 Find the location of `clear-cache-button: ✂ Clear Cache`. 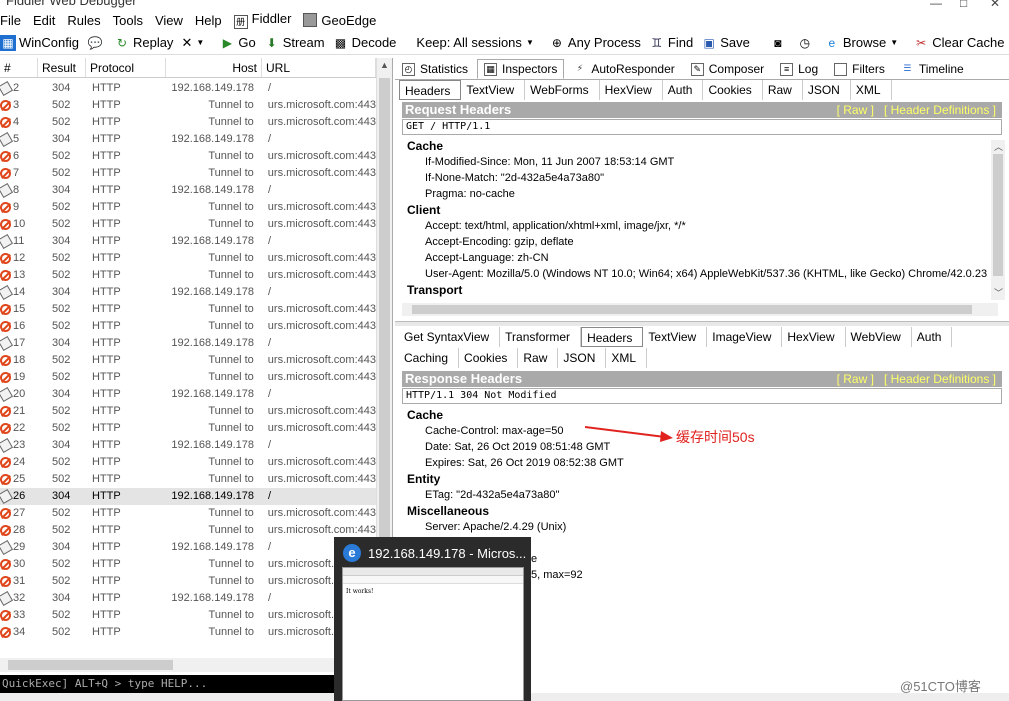

clear-cache-button: ✂ Clear Cache is located at coordinates (958, 43).